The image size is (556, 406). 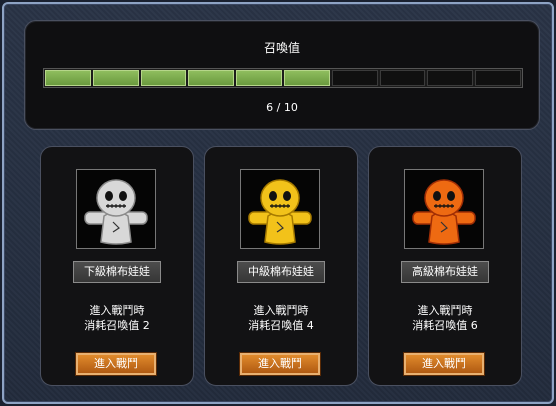 I want to click on doll-portrait-mid, so click(x=280, y=209).